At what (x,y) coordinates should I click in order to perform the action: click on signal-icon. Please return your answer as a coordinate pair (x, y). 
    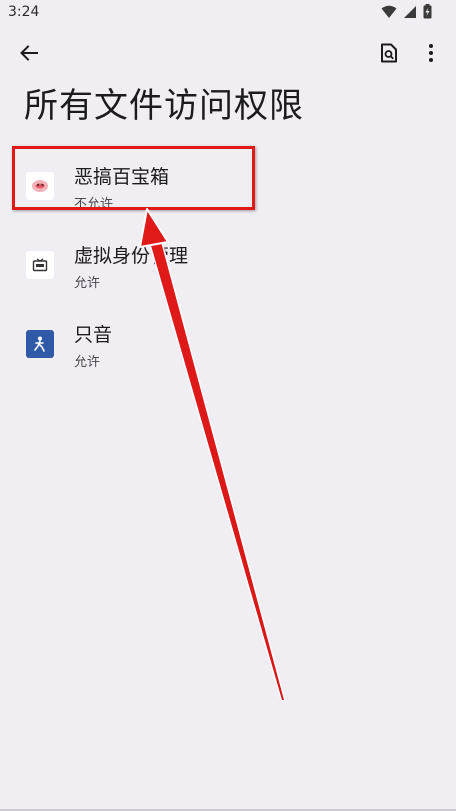
    Looking at the image, I should click on (410, 13).